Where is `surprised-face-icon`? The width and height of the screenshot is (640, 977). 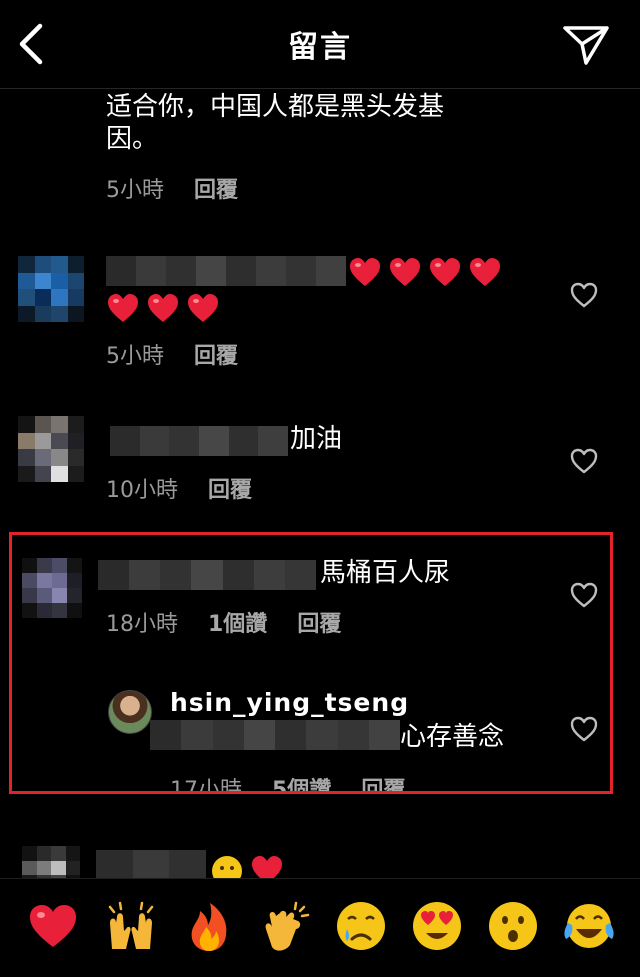 surprised-face-icon is located at coordinates (513, 926).